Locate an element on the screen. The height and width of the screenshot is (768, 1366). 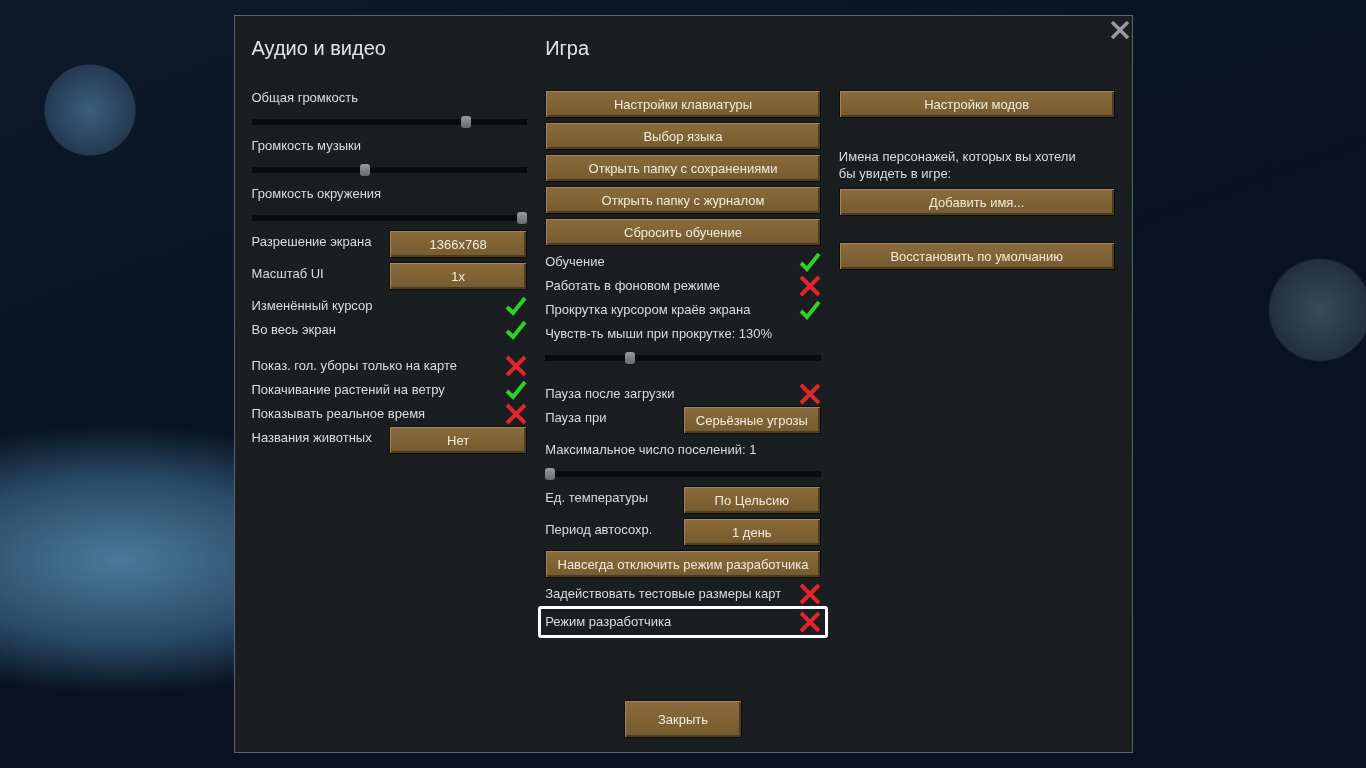
checkbox-label: Режим разработчика is located at coordinates (608, 622).